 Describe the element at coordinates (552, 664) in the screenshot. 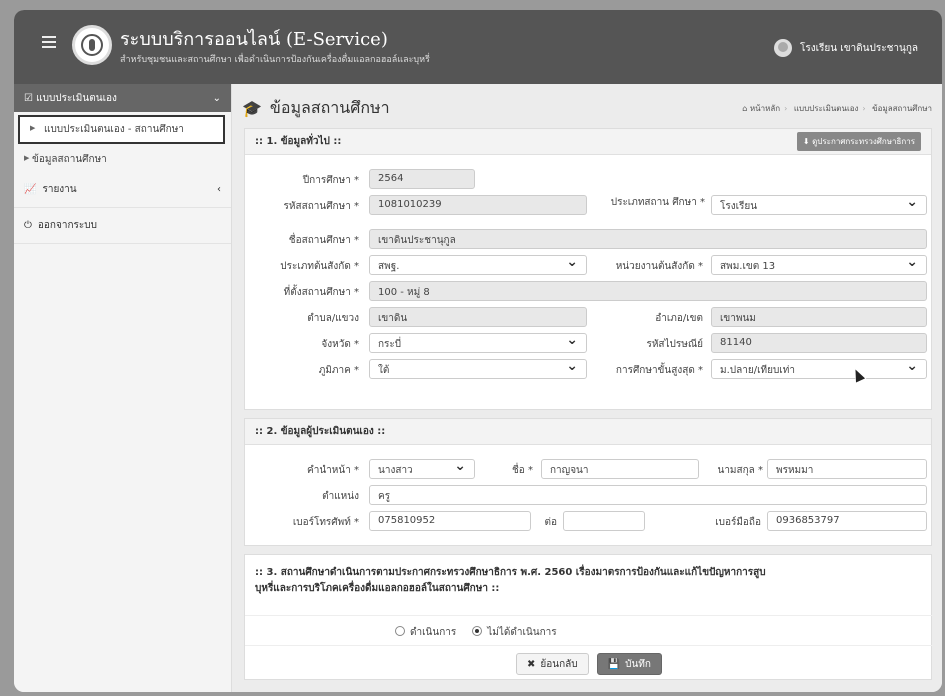

I see `back-button: ✖ ย้อนกลับ` at that location.